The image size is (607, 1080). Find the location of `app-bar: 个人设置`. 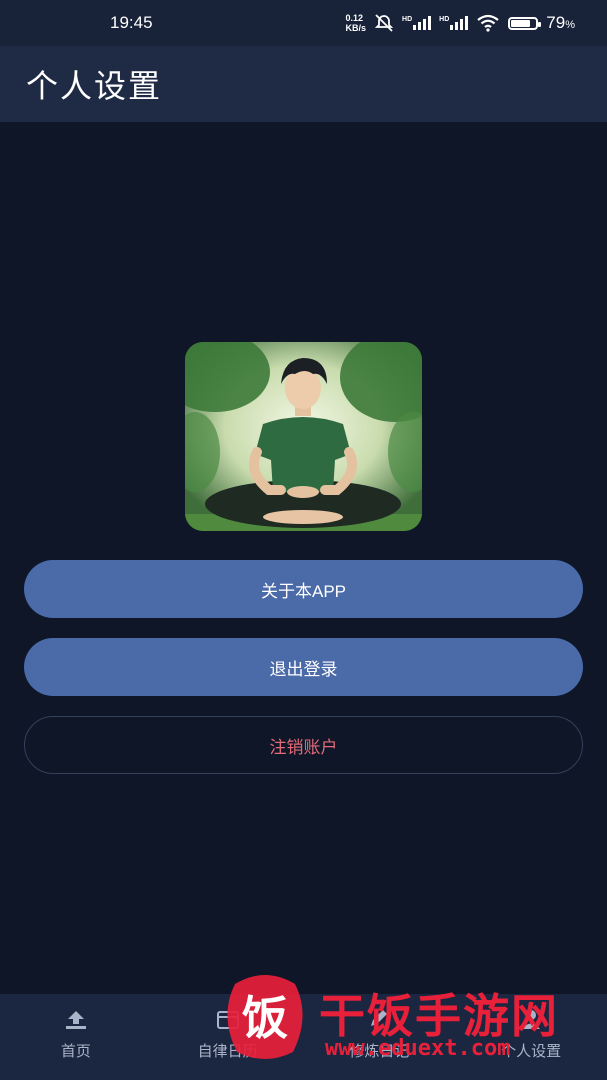

app-bar: 个人设置 is located at coordinates (303, 84).